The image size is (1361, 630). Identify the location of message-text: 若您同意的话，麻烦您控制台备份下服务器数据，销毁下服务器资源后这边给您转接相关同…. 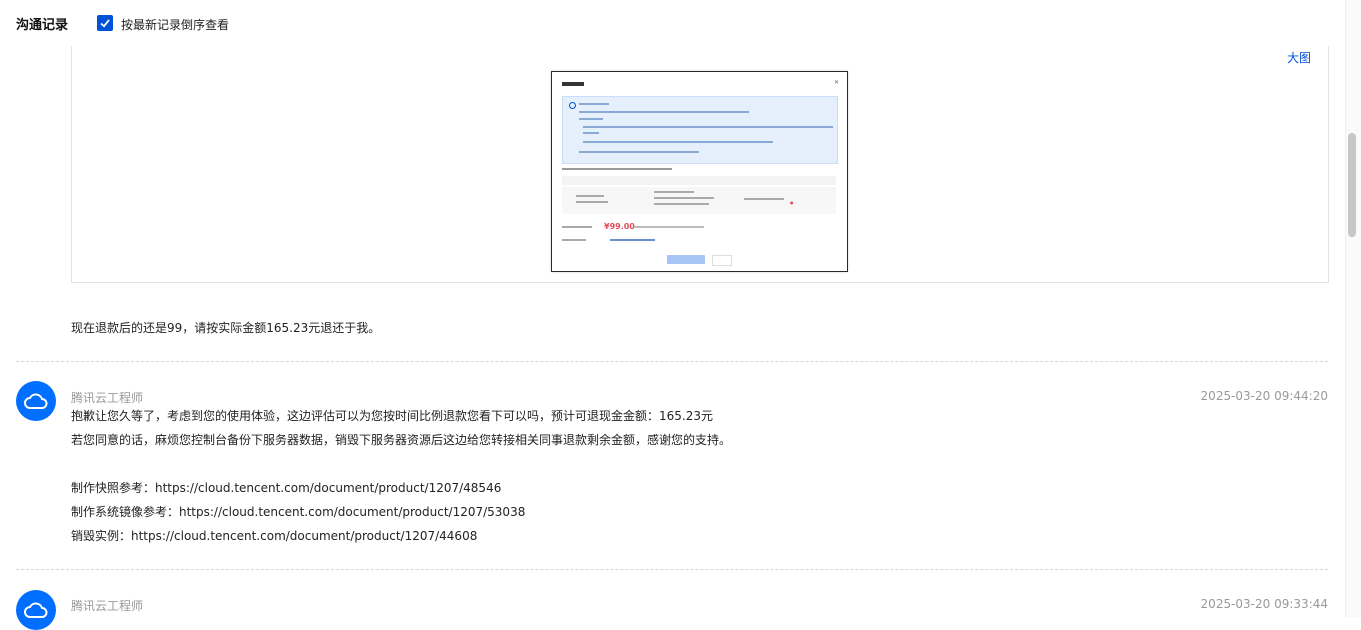
(401, 440).